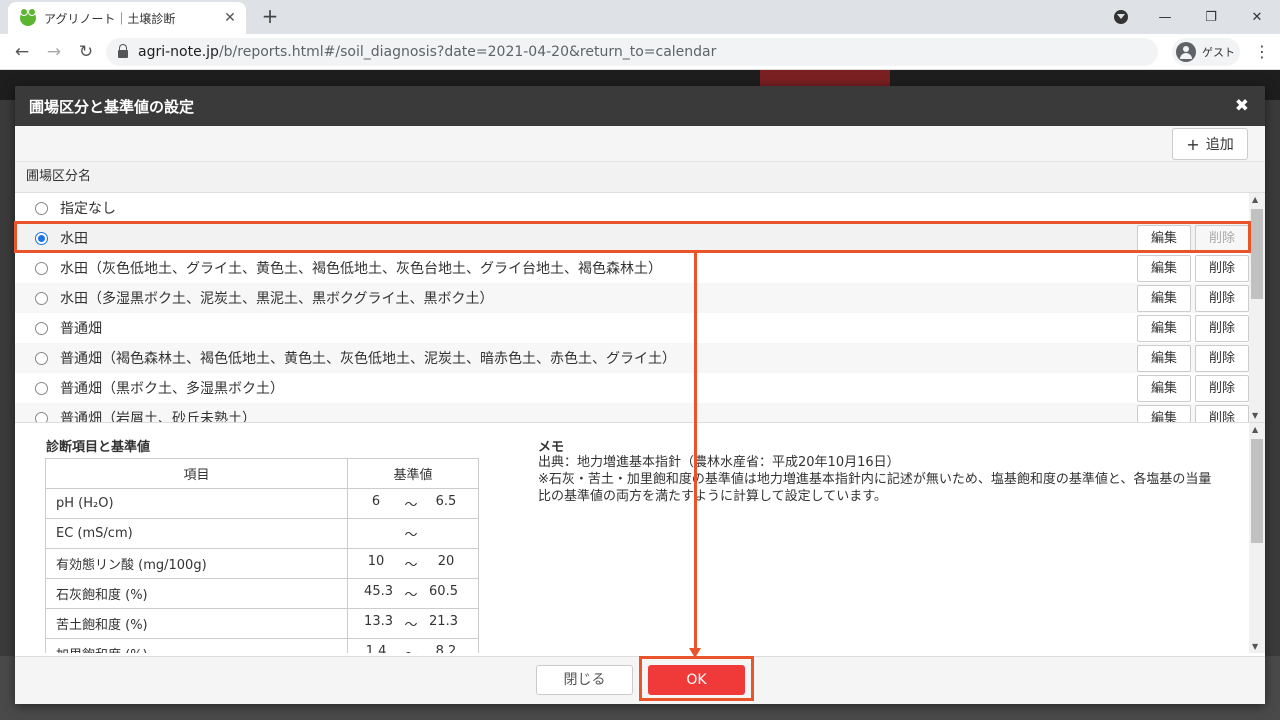 The image size is (1280, 720). What do you see at coordinates (1255, 646) in the screenshot?
I see `details-scroll-down-icon: ▼` at bounding box center [1255, 646].